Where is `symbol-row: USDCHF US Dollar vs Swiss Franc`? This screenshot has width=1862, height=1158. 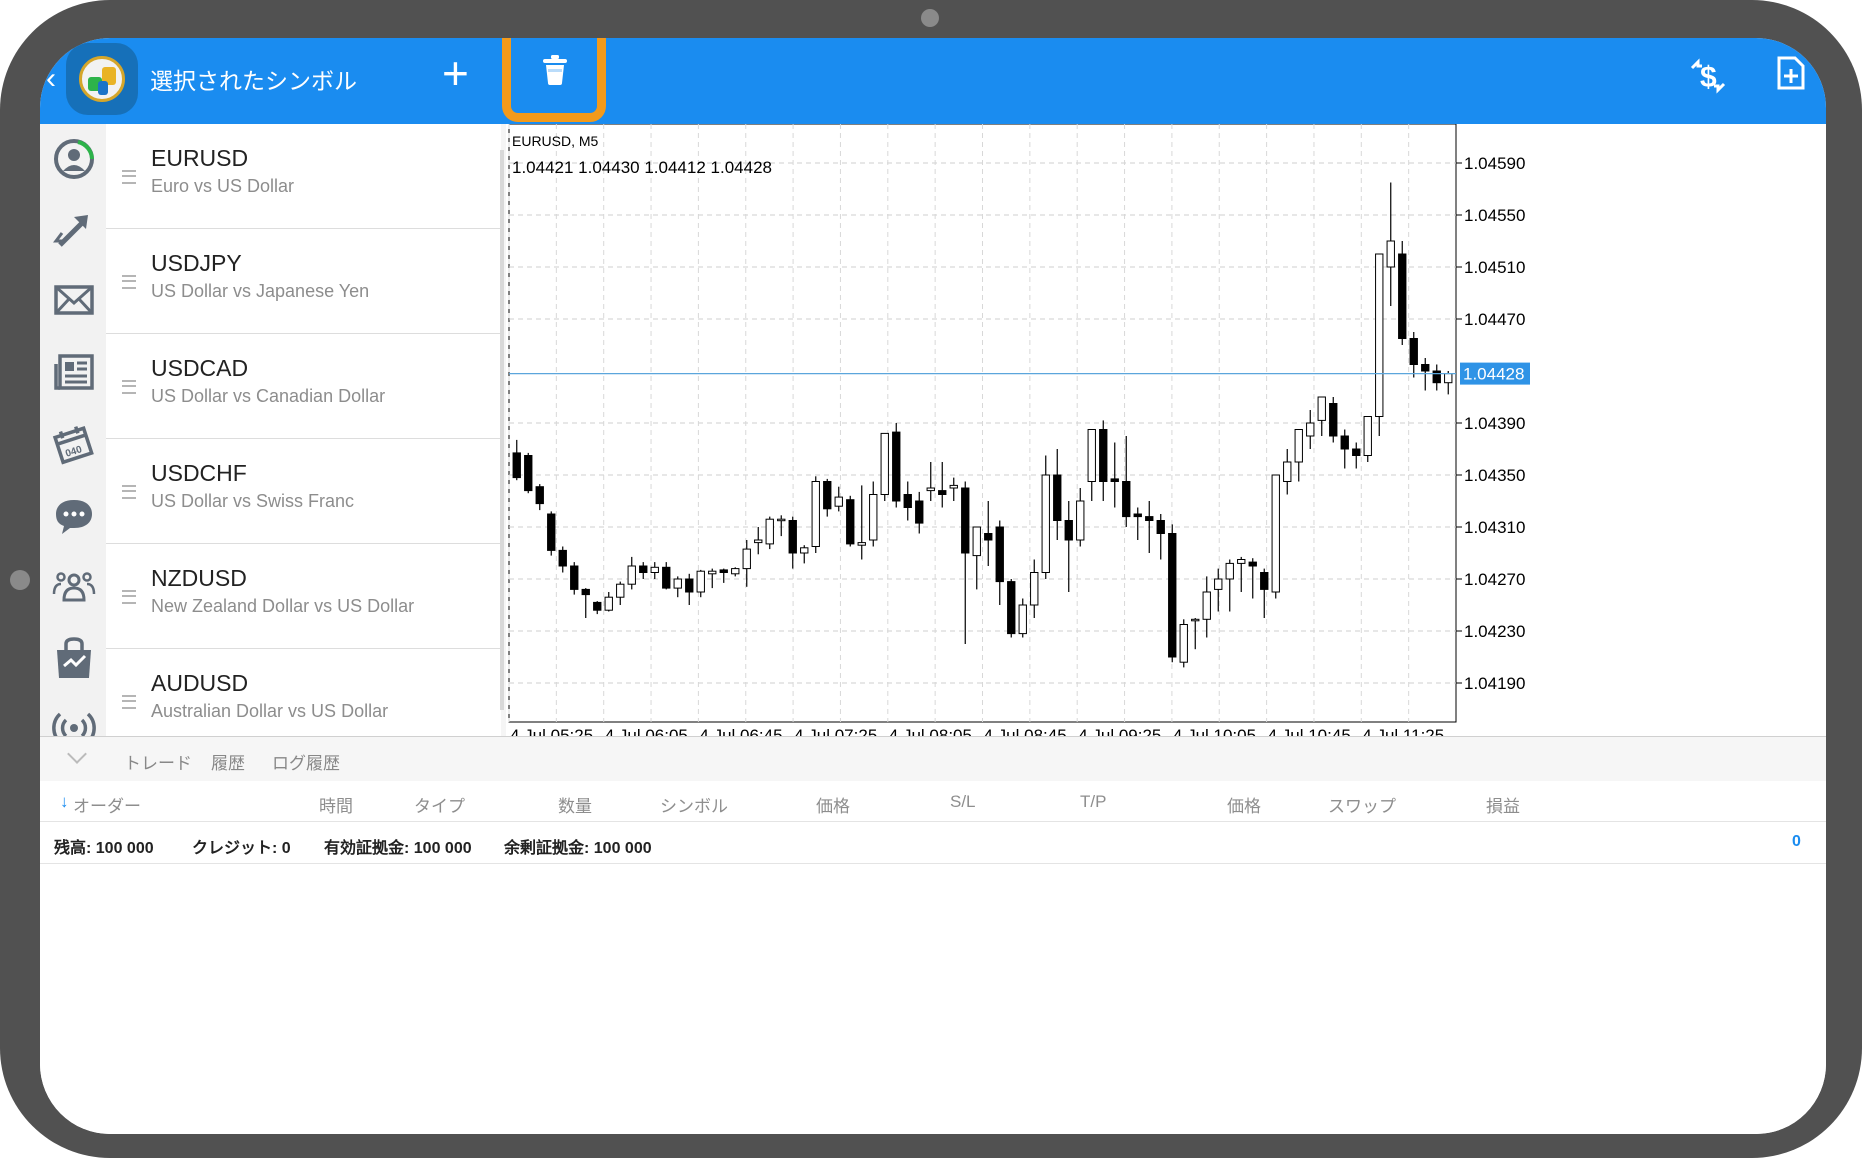 symbol-row: USDCHF US Dollar vs Swiss Franc is located at coordinates (303, 491).